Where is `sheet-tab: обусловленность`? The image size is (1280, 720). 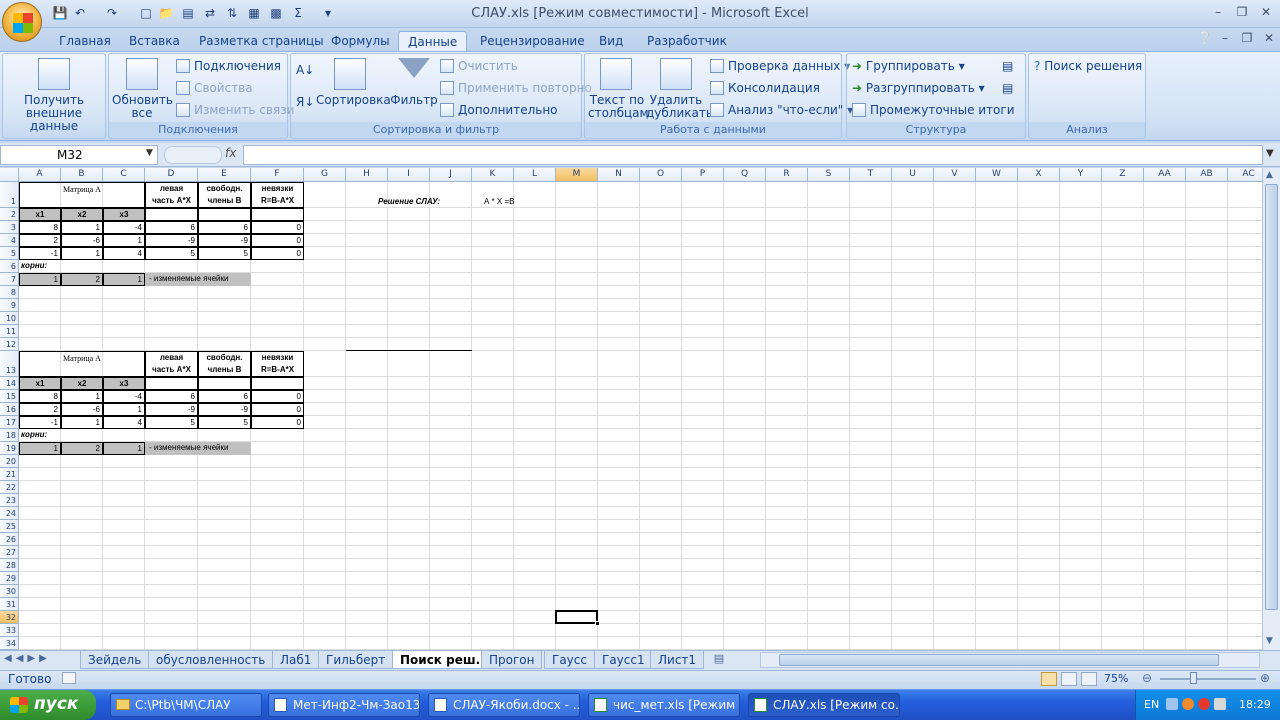 sheet-tab: обусловленность is located at coordinates (211, 660).